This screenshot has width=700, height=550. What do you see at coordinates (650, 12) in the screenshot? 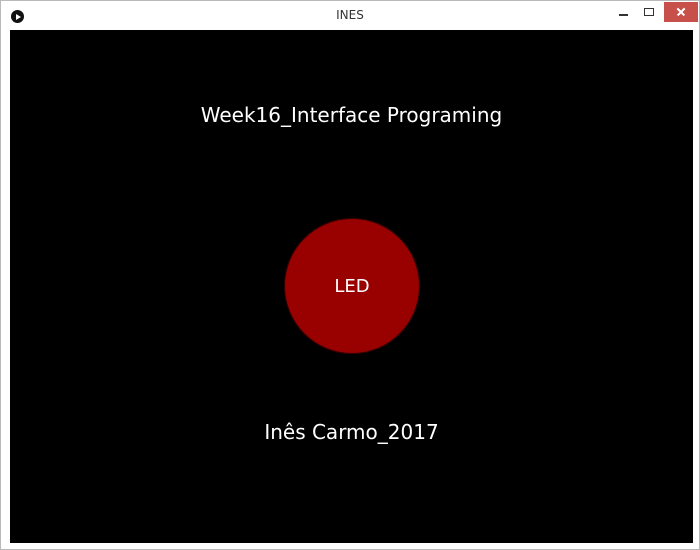
I see `maximize-button` at bounding box center [650, 12].